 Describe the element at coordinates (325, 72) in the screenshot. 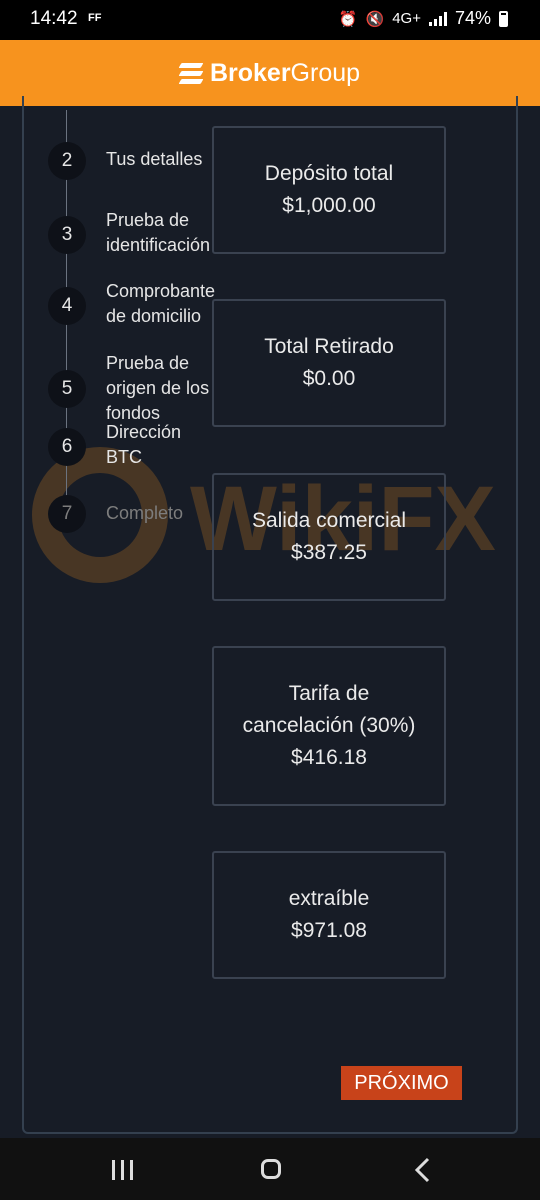

I see `logo-text-group: Group` at that location.